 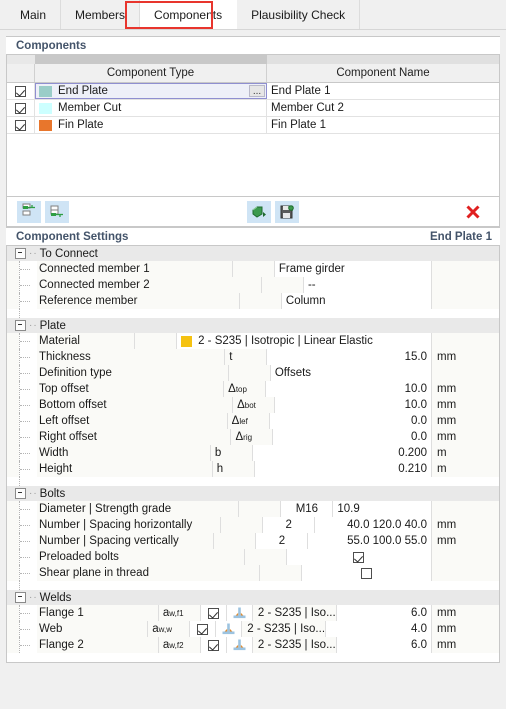 I want to click on insert-row-above-button, so click(x=29, y=211).